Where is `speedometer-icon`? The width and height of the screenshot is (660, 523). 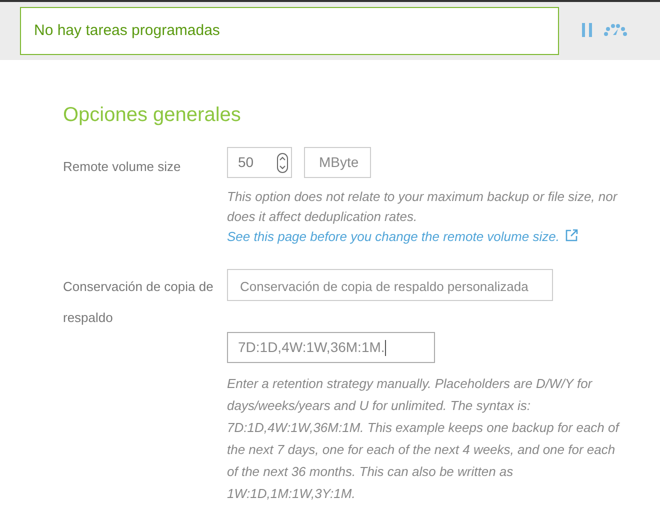
speedometer-icon is located at coordinates (615, 30).